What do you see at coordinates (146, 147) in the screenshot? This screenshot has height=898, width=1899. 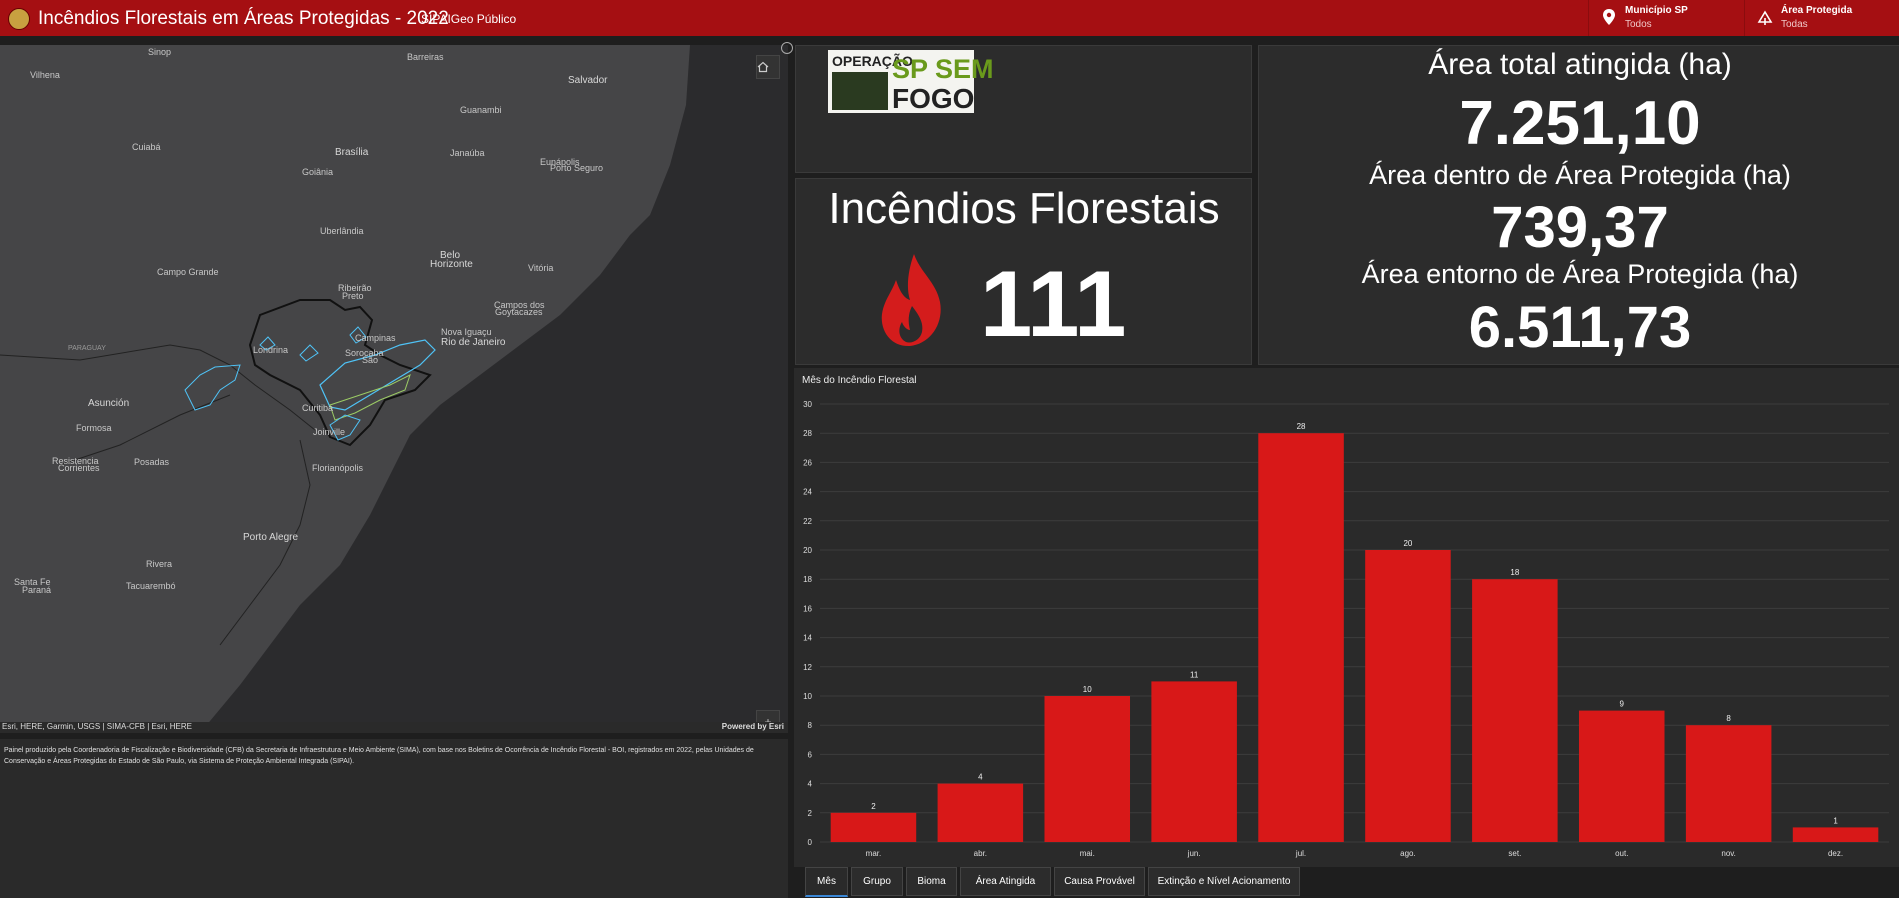 I see `map-label: Cuiabá` at bounding box center [146, 147].